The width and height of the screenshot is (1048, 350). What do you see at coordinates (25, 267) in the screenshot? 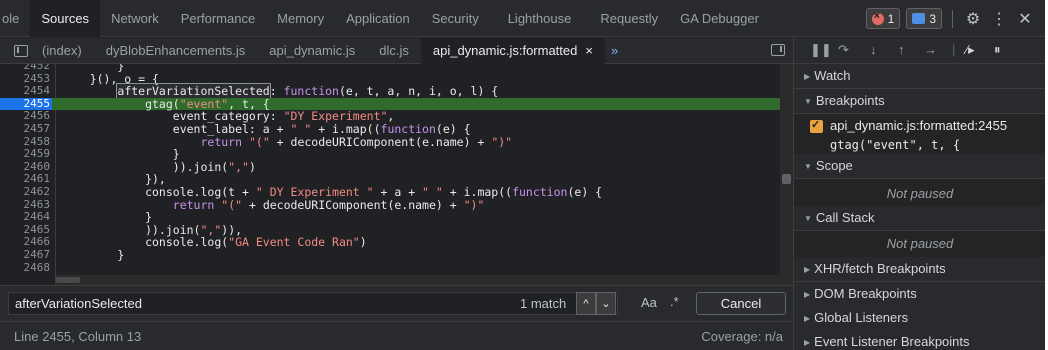
I see `line-number: 2468` at bounding box center [25, 267].